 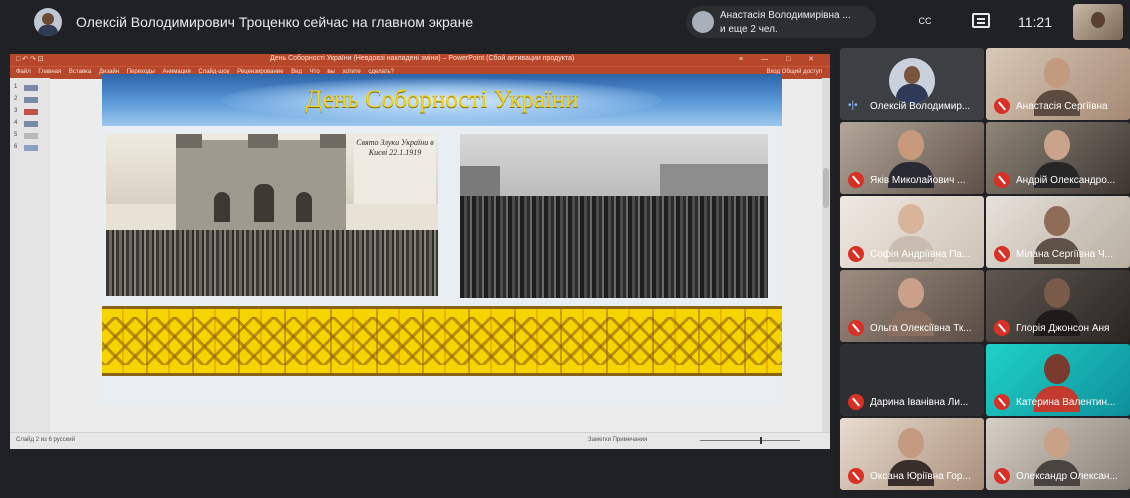 What do you see at coordinates (16, 135) in the screenshot?
I see `thumbnail-number: 5` at bounding box center [16, 135].